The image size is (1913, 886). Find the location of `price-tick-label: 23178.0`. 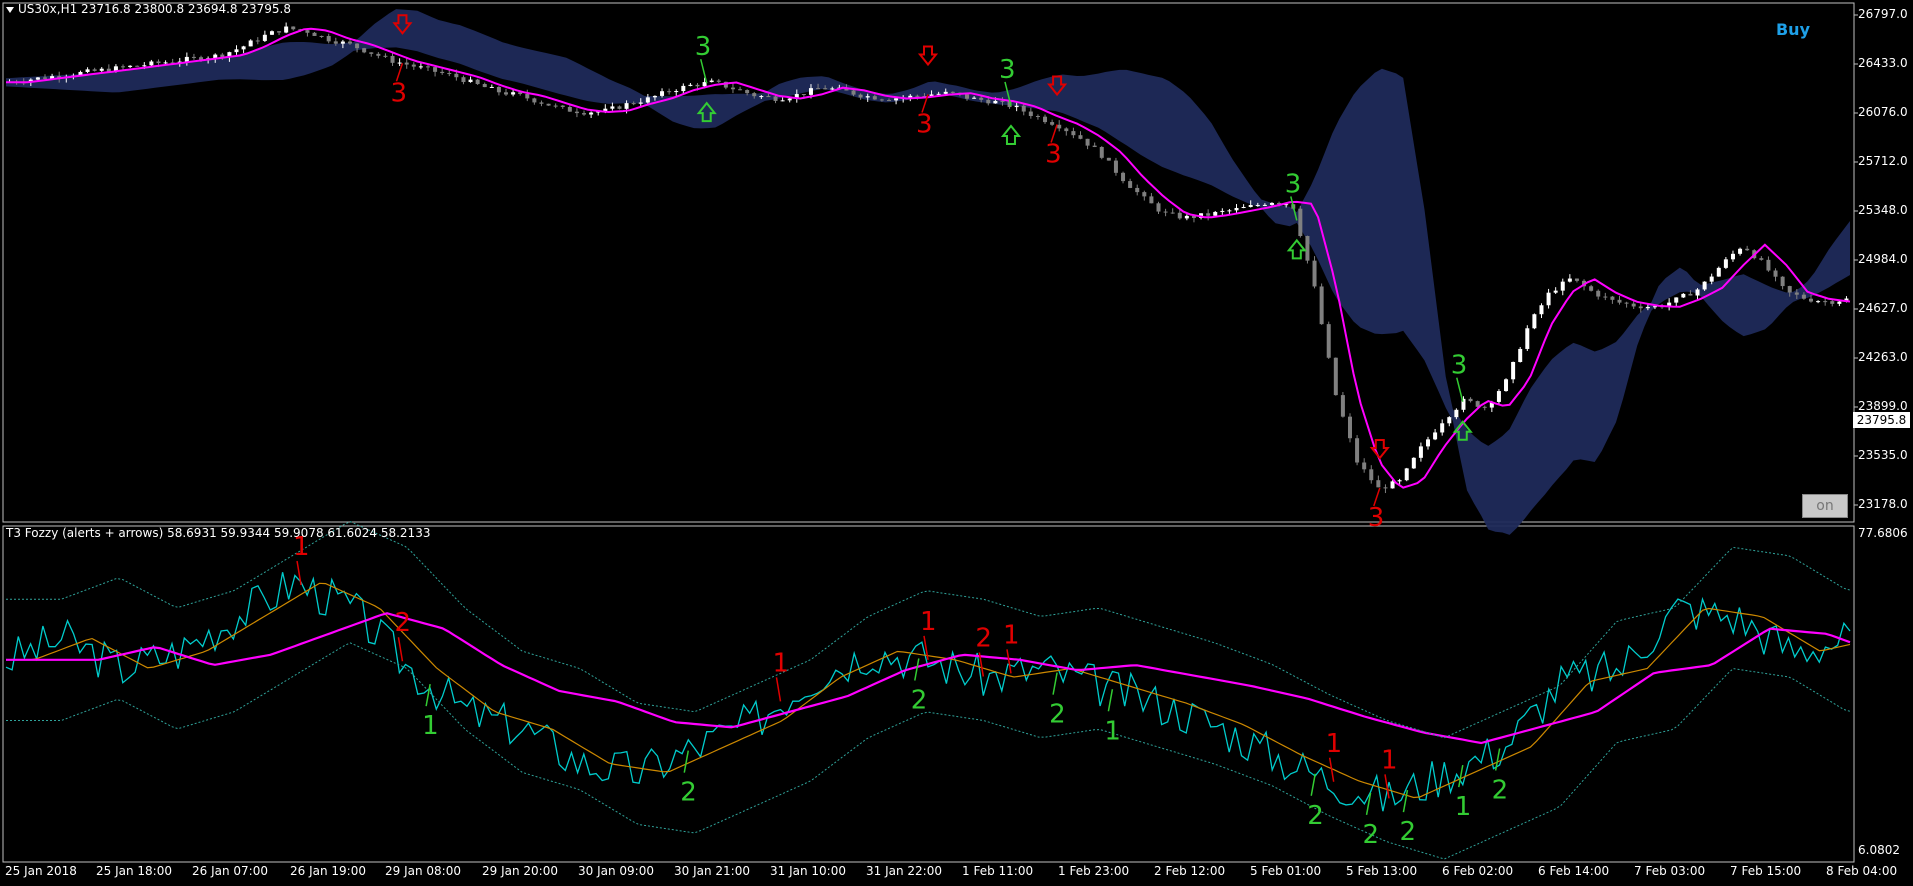

price-tick-label: 23178.0 is located at coordinates (1883, 504).